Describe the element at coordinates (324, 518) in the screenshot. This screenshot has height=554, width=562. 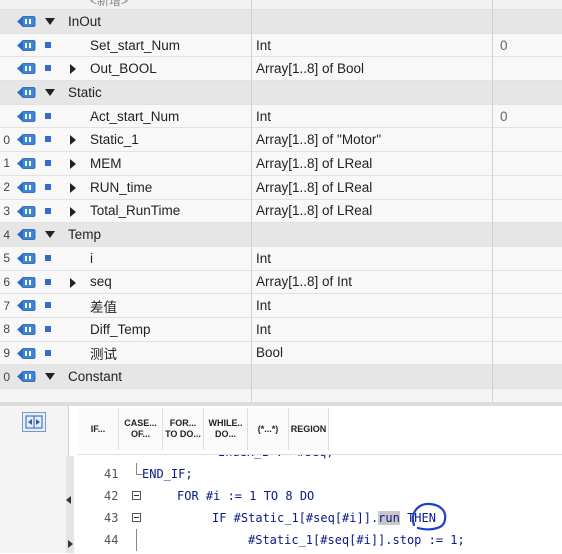
I see `code-text: IF #Static_1[#seq[#i]].run THEN` at that location.